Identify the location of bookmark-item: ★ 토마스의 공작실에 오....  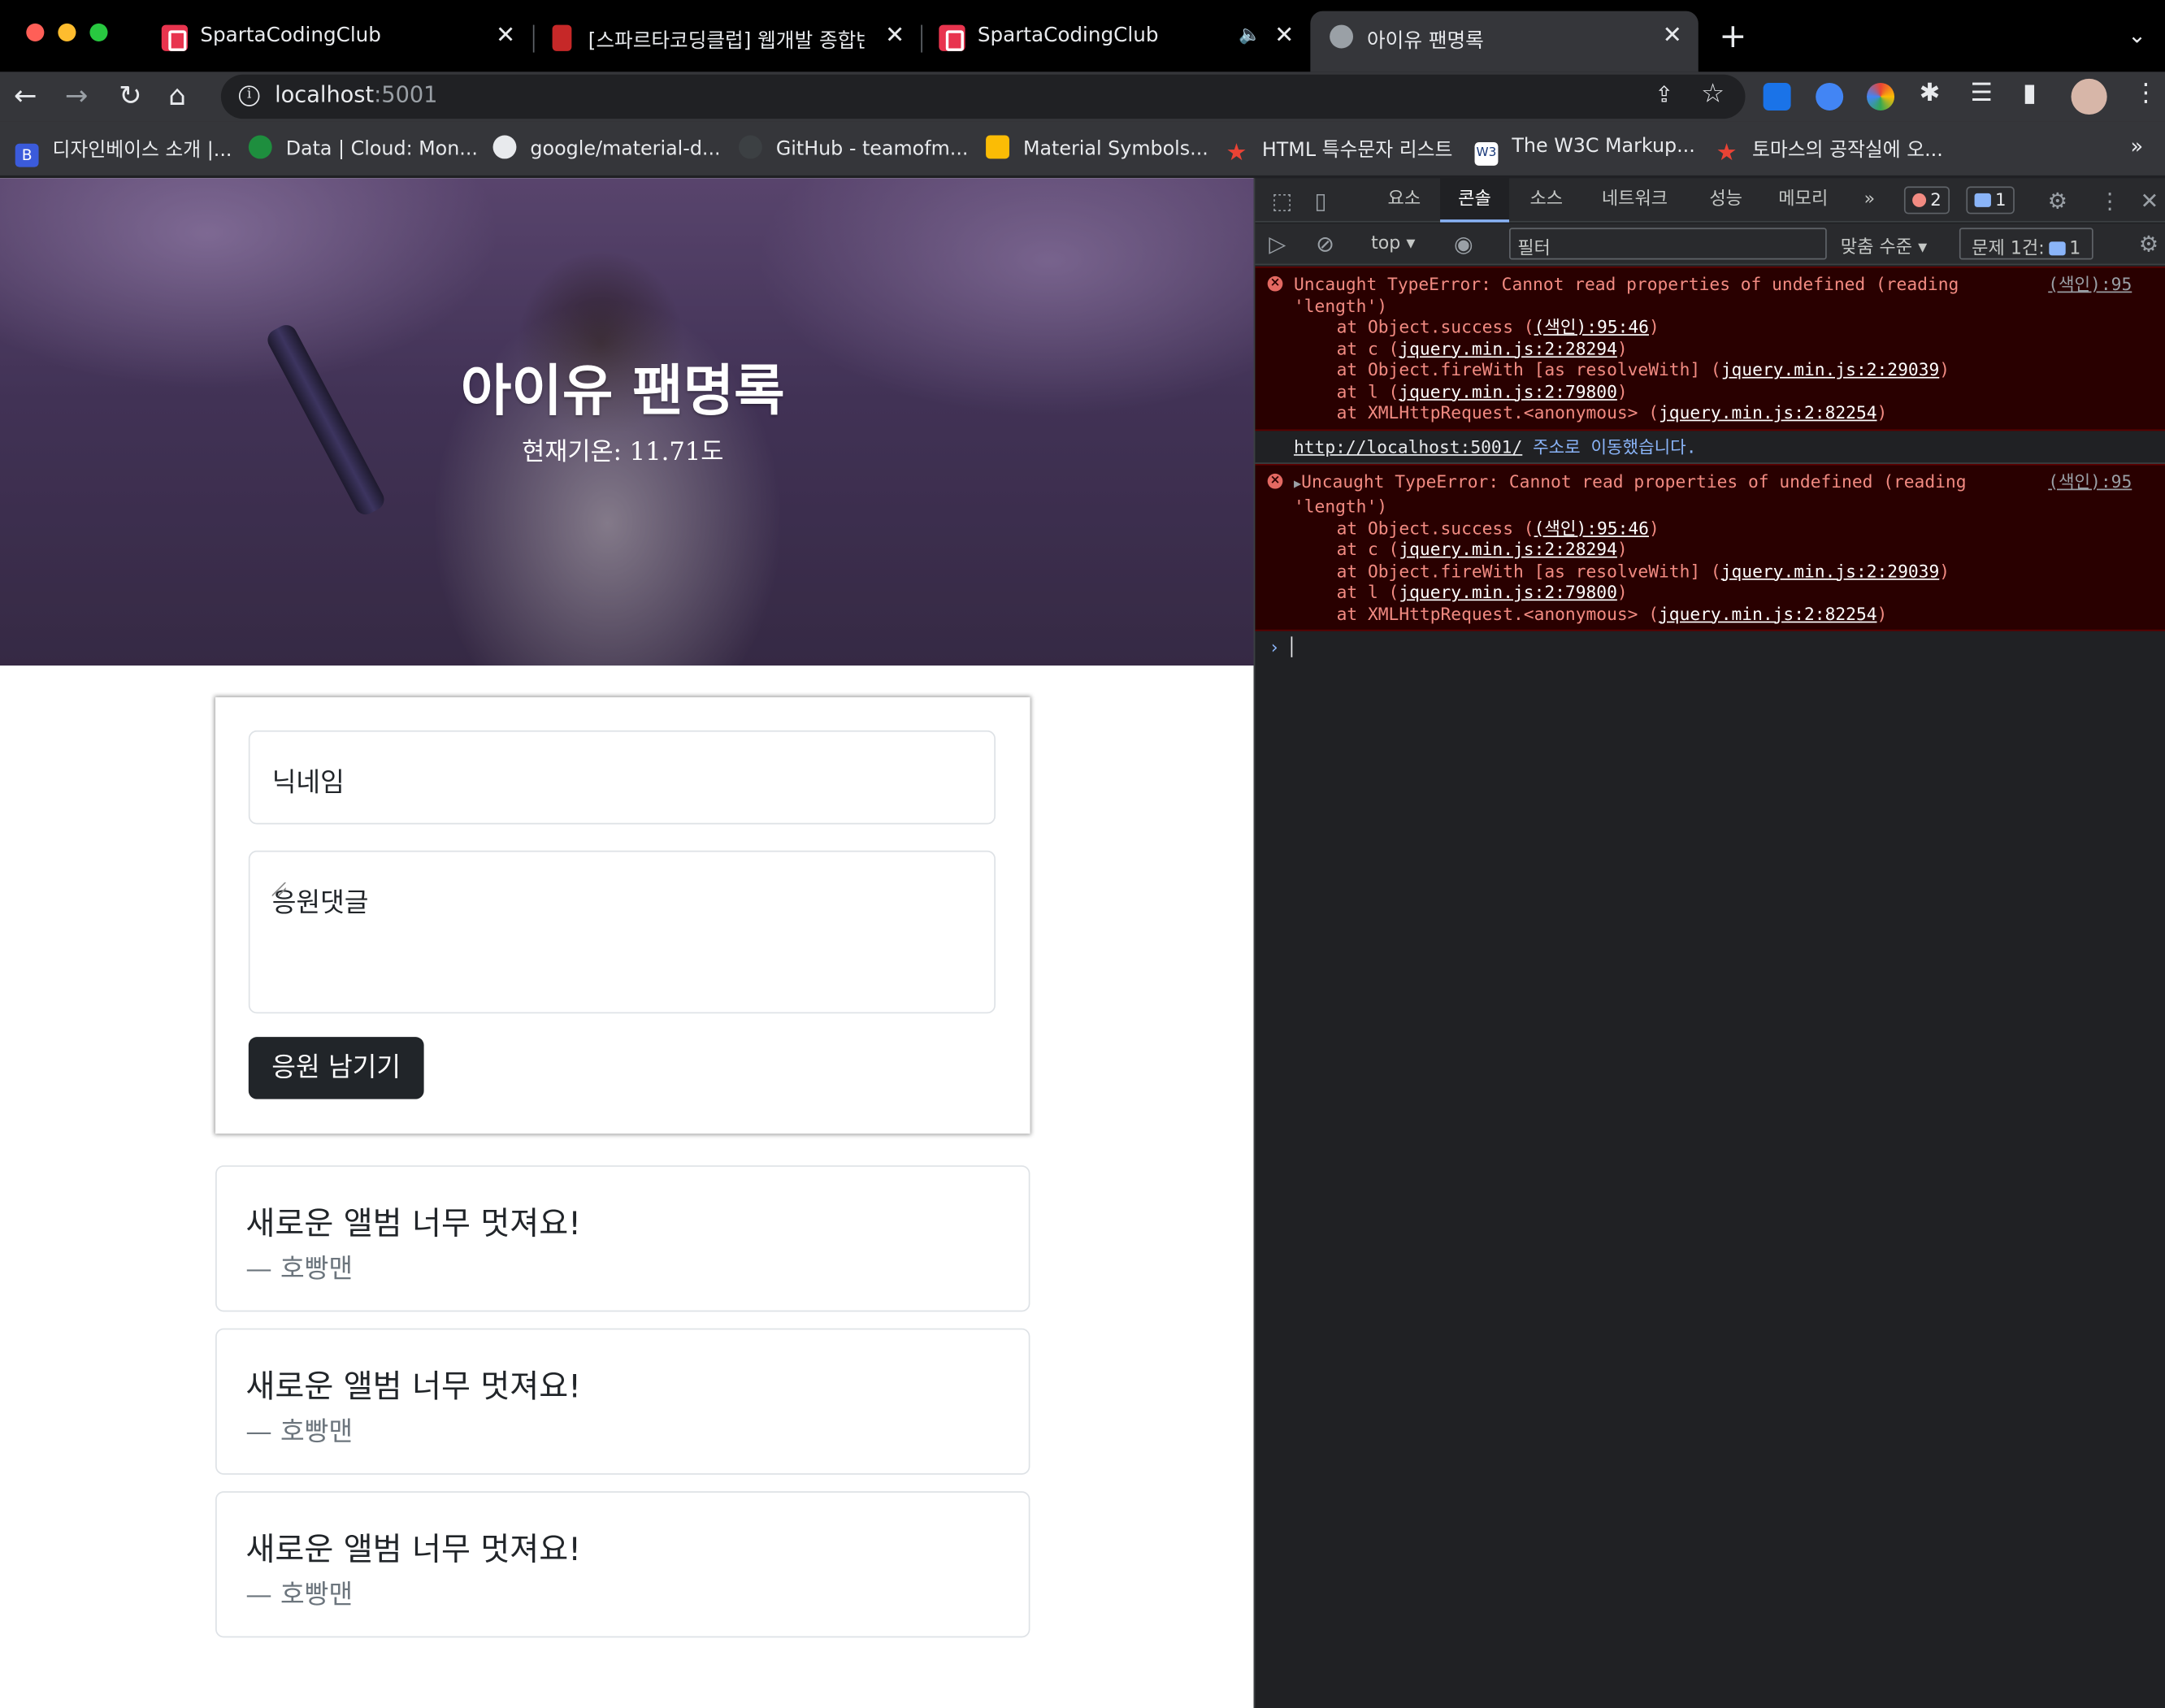
(1829, 151).